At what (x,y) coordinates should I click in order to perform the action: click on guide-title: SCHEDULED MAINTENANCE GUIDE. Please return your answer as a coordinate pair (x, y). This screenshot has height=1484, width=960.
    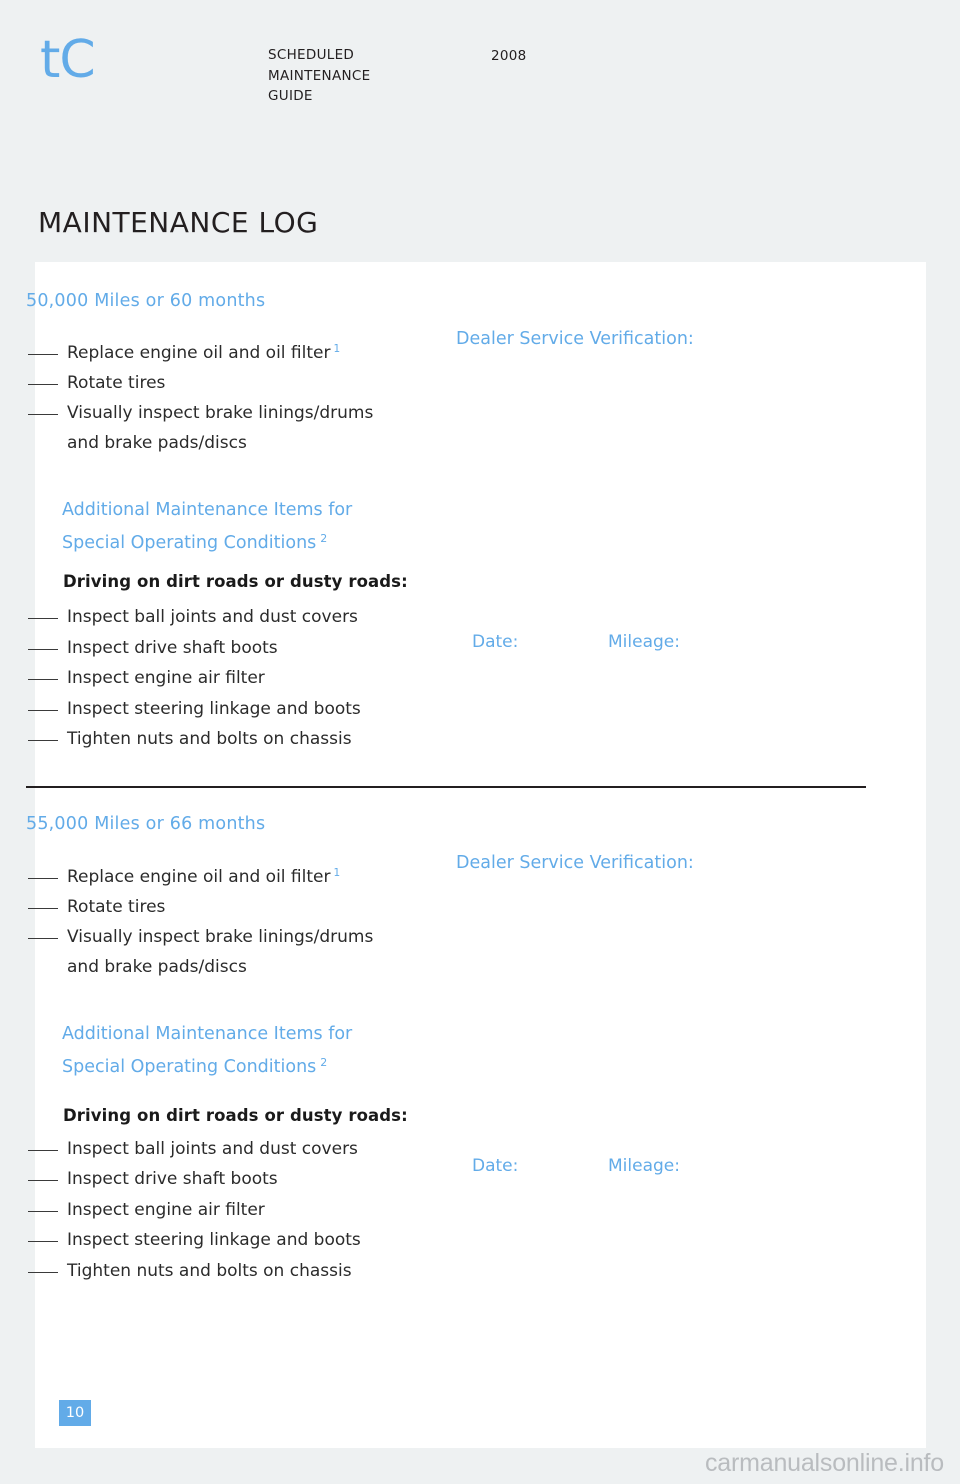
    Looking at the image, I should click on (319, 75).